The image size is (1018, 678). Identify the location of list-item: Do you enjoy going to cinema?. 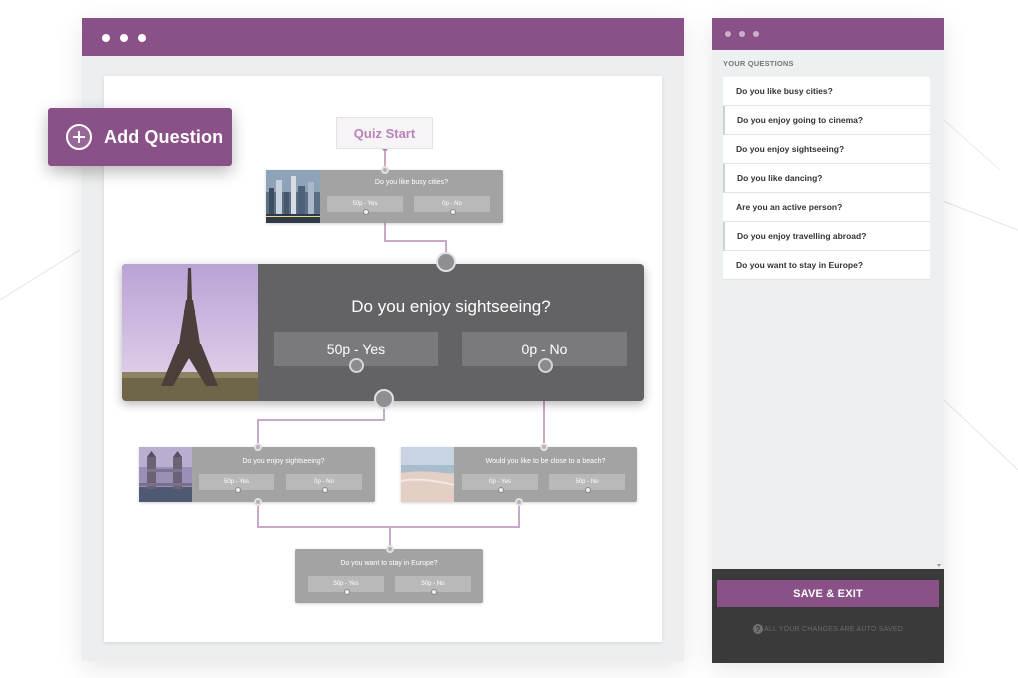
(826, 120).